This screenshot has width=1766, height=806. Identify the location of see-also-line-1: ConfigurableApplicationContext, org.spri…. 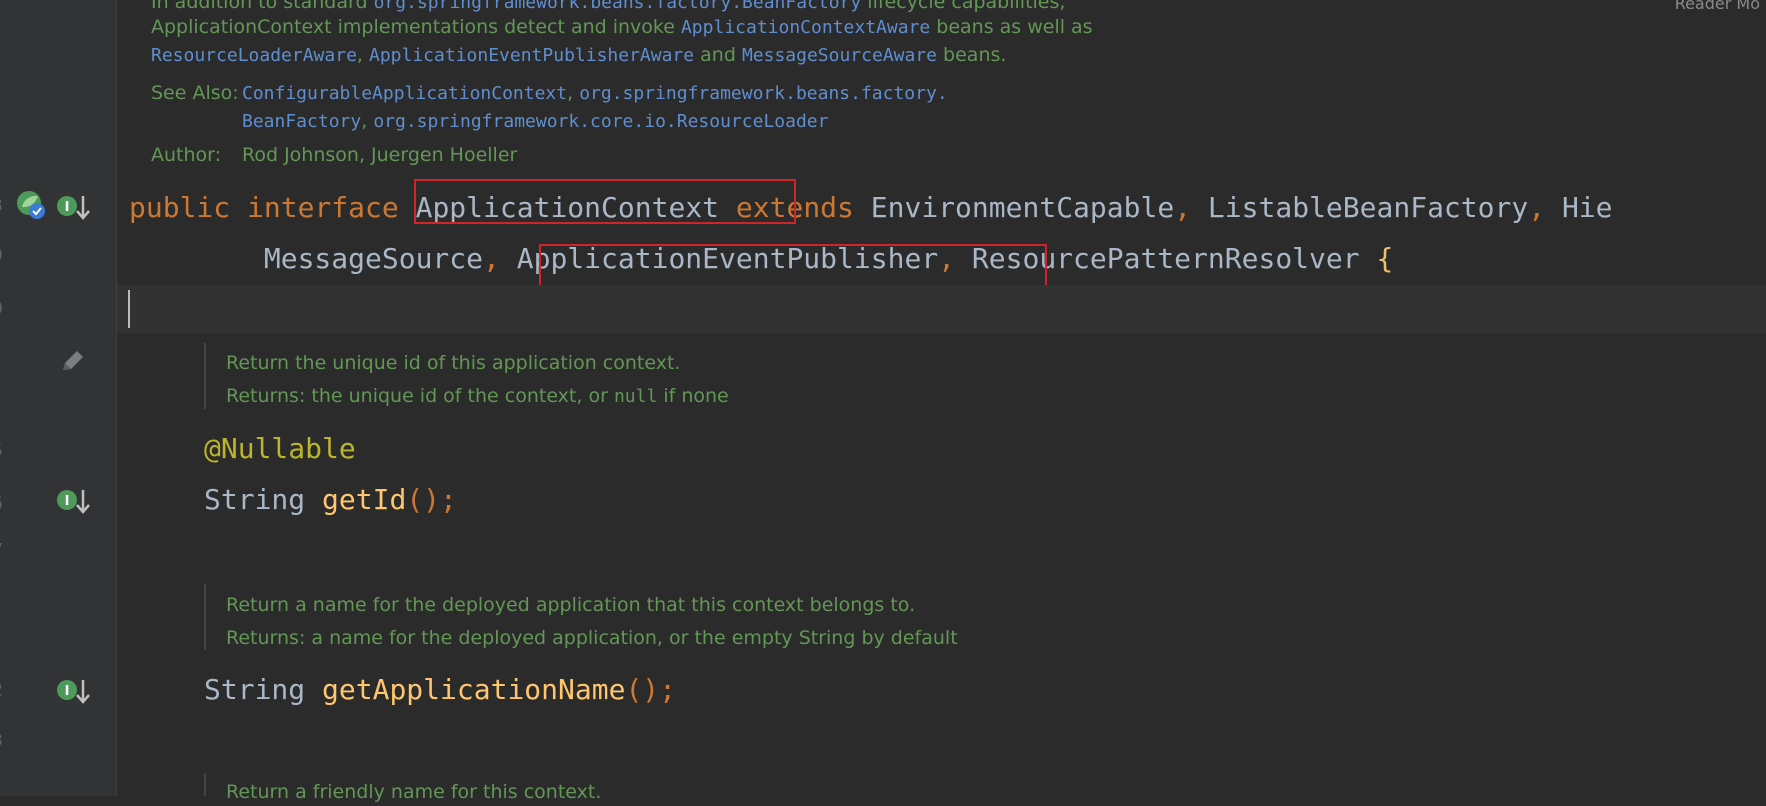
(595, 93).